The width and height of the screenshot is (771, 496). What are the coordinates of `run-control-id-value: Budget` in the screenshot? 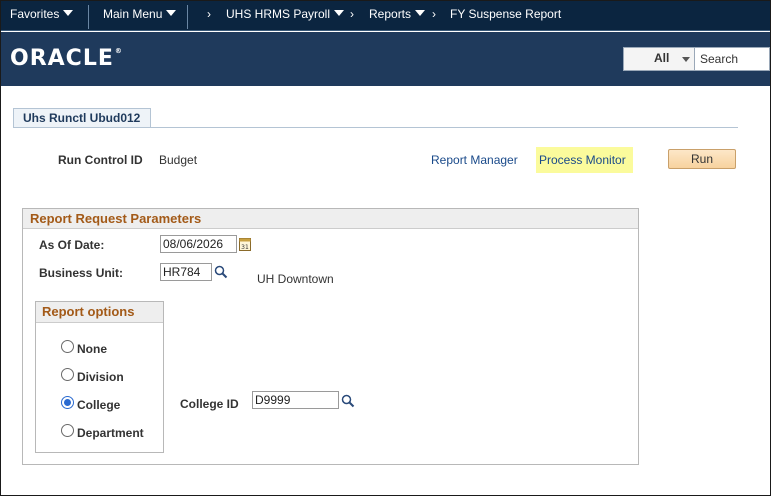 It's located at (178, 160).